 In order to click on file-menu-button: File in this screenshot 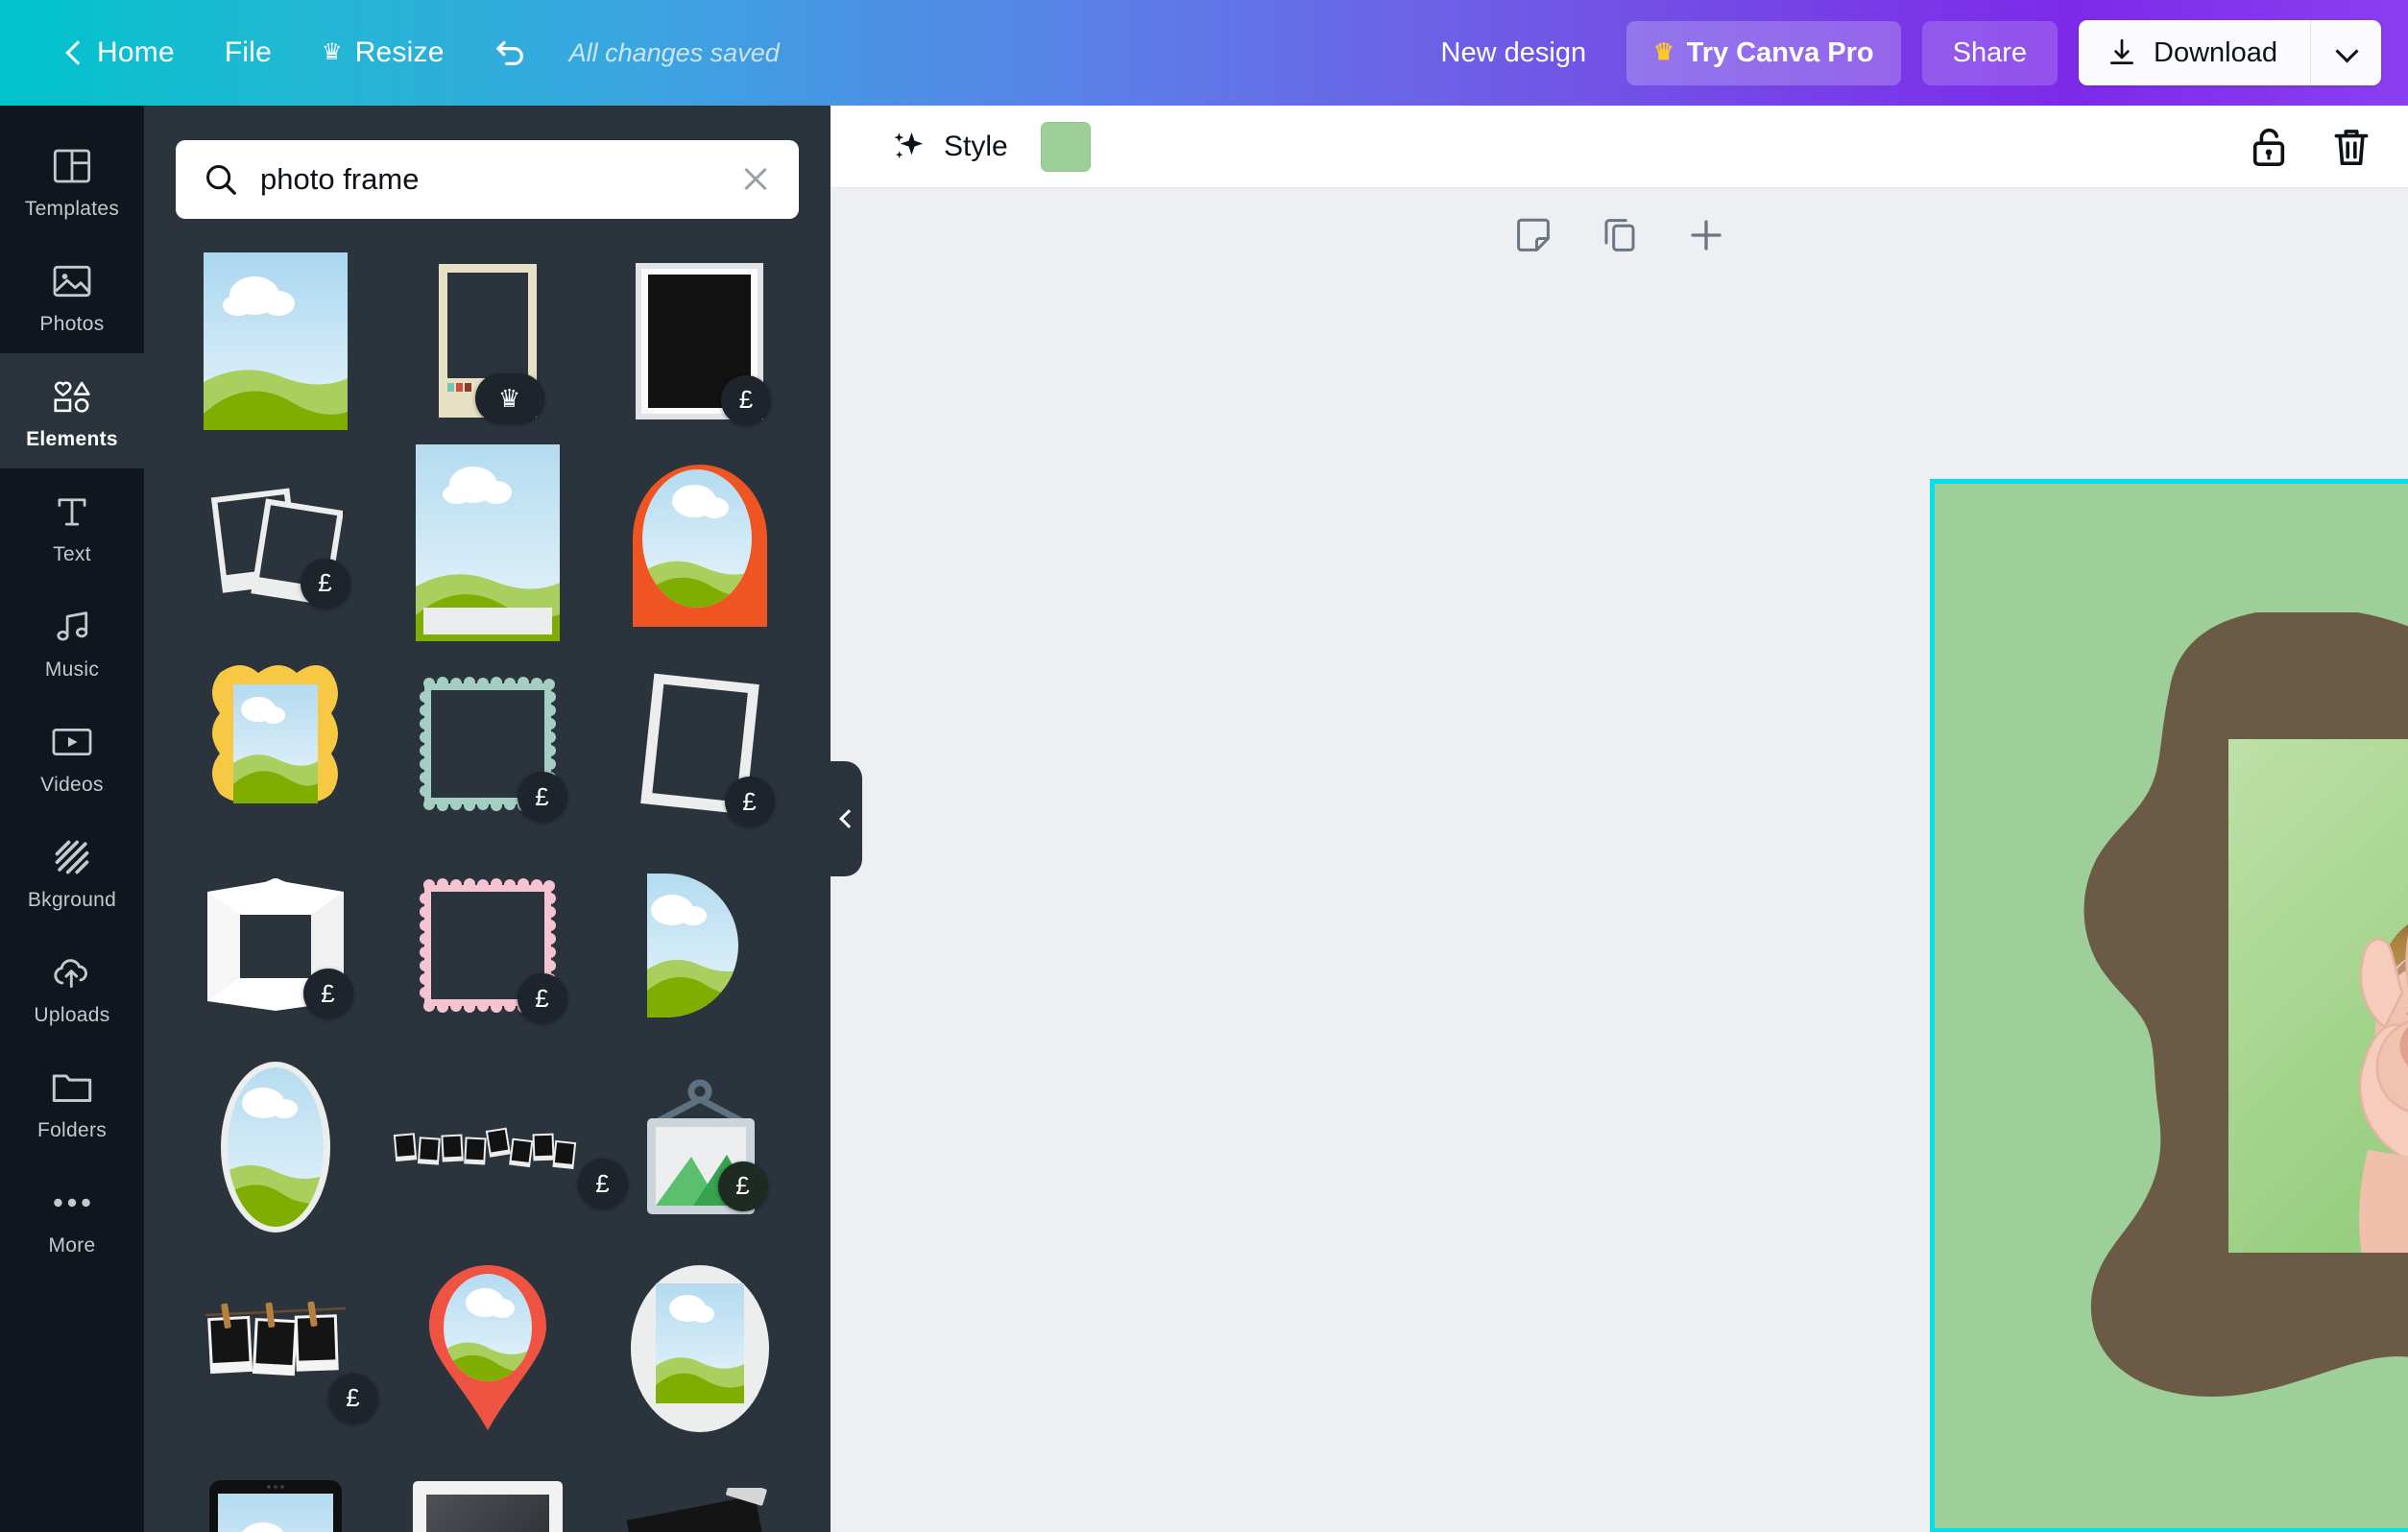, I will do `click(249, 53)`.